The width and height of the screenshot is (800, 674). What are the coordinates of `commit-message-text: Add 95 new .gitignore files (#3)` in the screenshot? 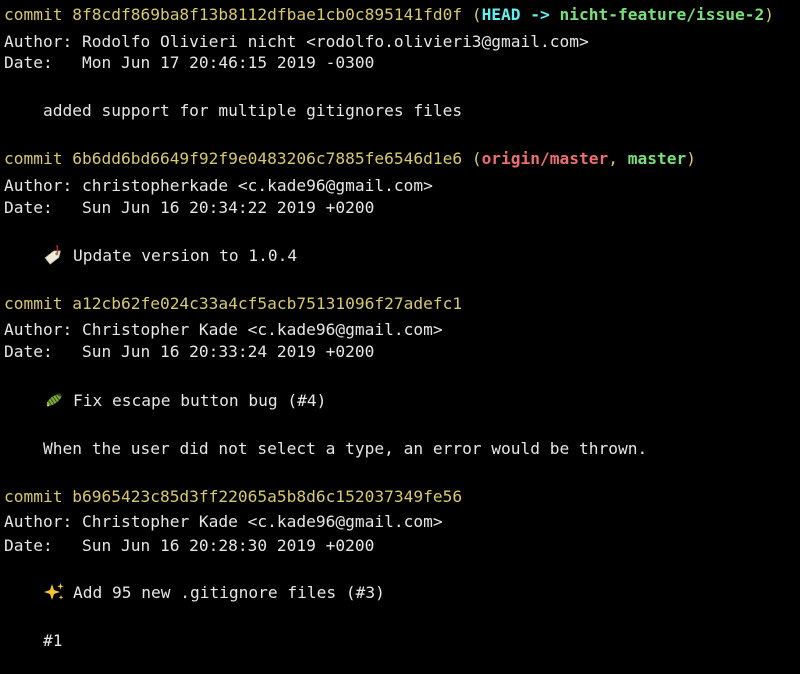 It's located at (229, 592).